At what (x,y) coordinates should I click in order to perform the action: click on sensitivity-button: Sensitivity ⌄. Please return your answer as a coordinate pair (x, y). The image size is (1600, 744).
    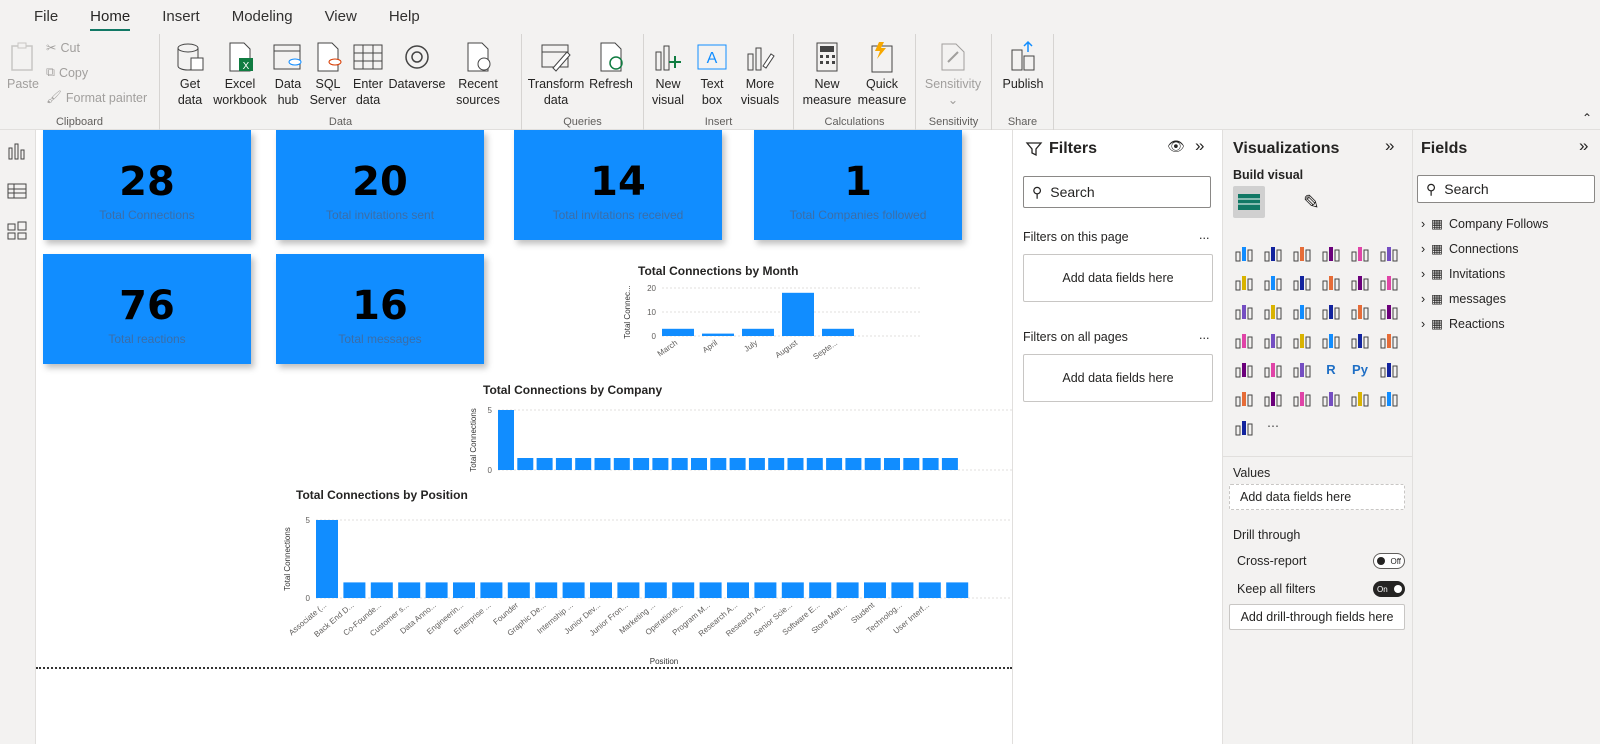
    Looking at the image, I should click on (953, 74).